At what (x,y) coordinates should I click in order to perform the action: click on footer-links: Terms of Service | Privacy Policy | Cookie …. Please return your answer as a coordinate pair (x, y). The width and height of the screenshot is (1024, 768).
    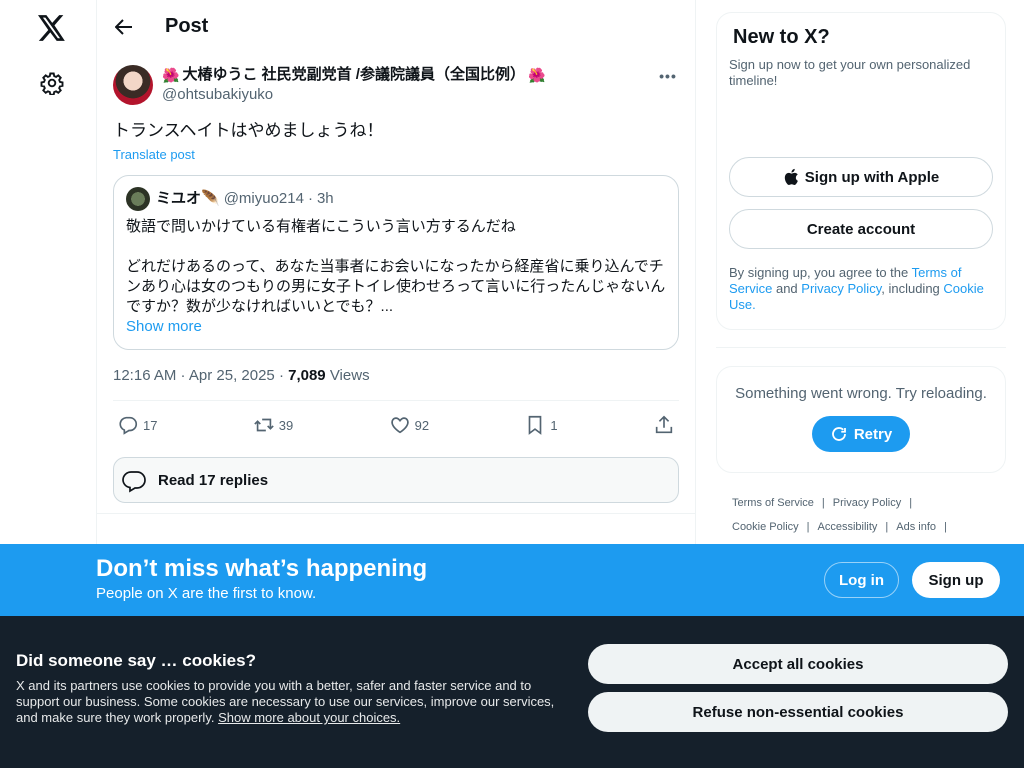
    Looking at the image, I should click on (861, 515).